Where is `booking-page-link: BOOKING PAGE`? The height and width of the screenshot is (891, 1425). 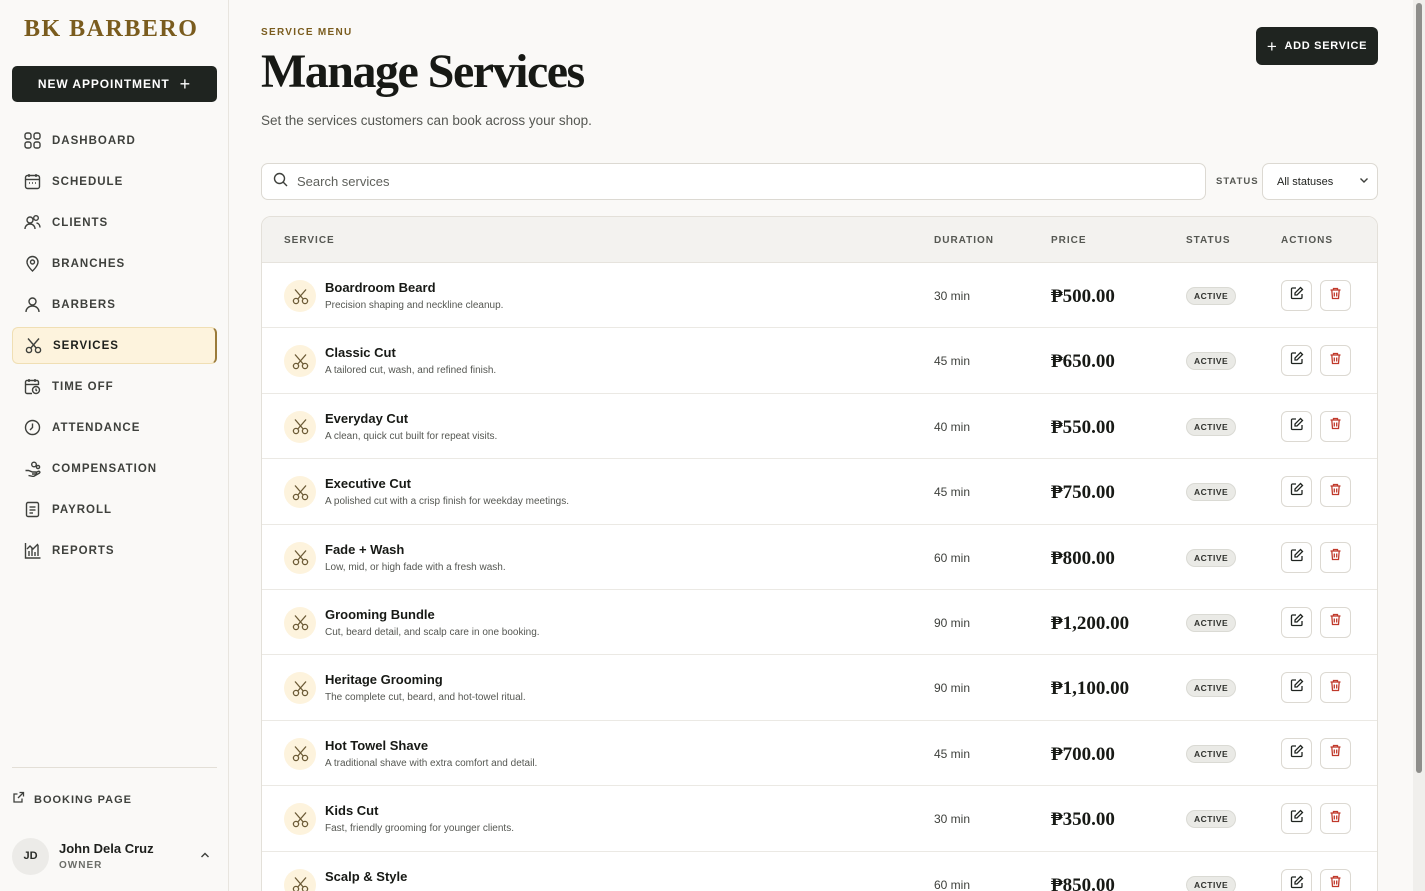
booking-page-link: BOOKING PAGE is located at coordinates (72, 800).